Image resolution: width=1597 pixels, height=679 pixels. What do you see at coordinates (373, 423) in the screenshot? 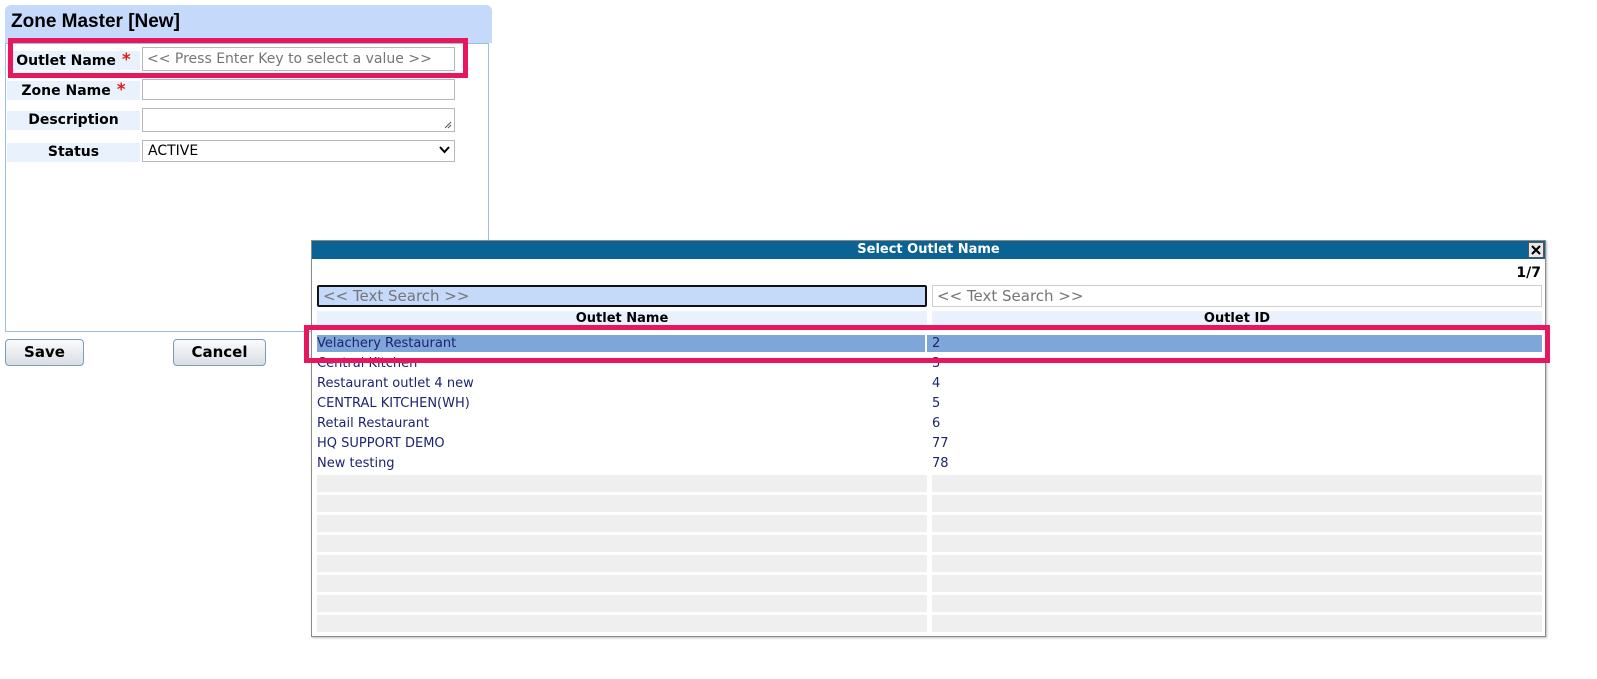
I see `outlet-name-cell: Retail Restaurant` at bounding box center [373, 423].